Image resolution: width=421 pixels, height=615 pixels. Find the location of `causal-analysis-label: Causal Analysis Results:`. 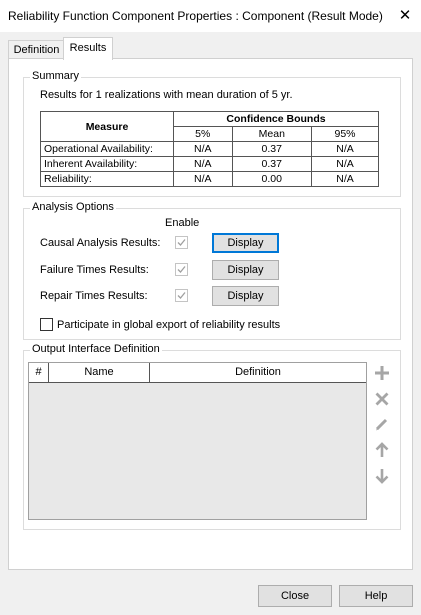

causal-analysis-label: Causal Analysis Results: is located at coordinates (100, 243).